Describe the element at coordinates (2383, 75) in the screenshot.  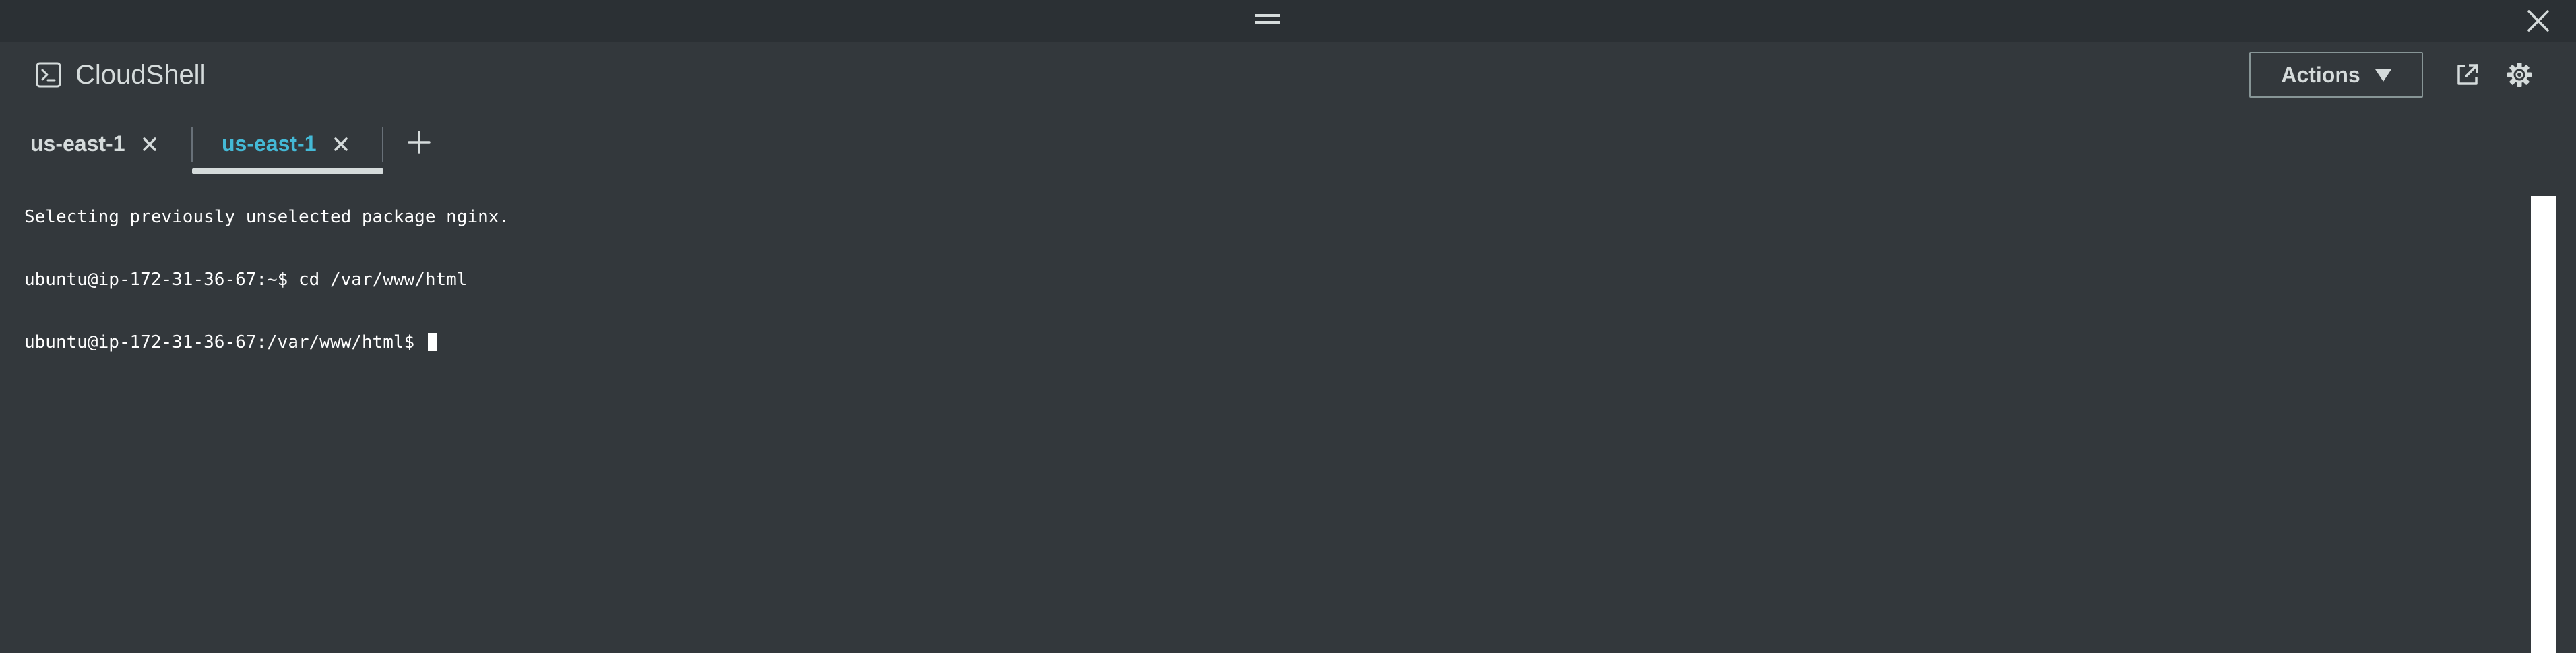
I see `caret-down-icon` at that location.